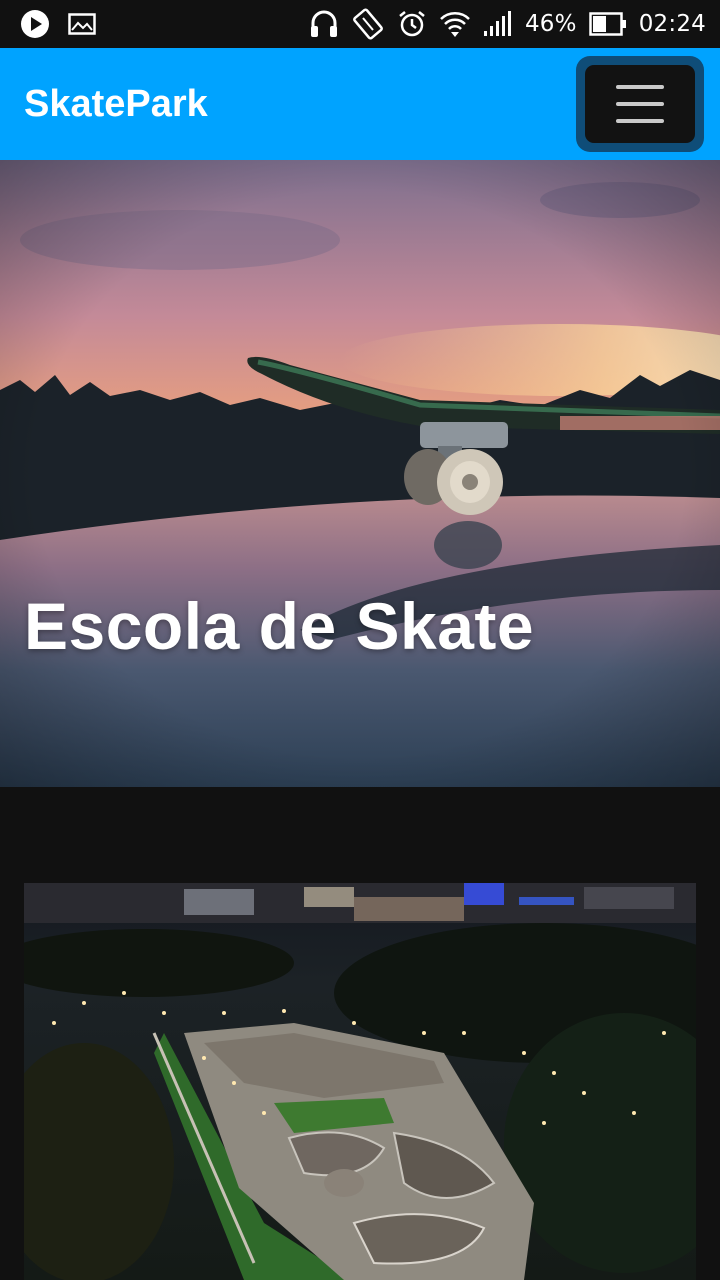 The width and height of the screenshot is (720, 1280). I want to click on status-bar: 46% 02:24, so click(360, 24).